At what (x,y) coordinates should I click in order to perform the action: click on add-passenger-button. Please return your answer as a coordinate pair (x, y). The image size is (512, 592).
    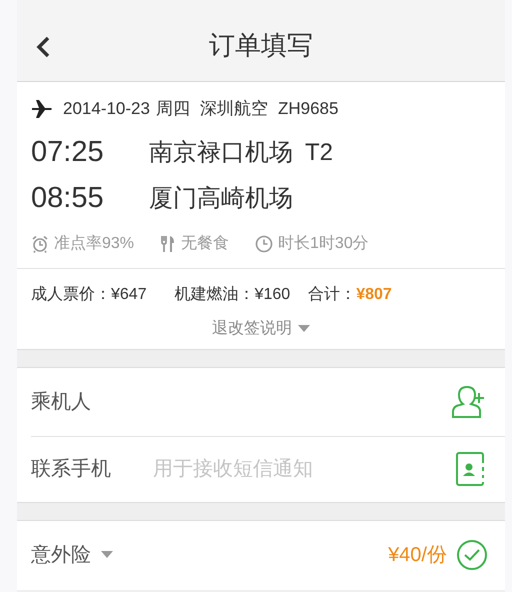
    Looking at the image, I should click on (469, 402).